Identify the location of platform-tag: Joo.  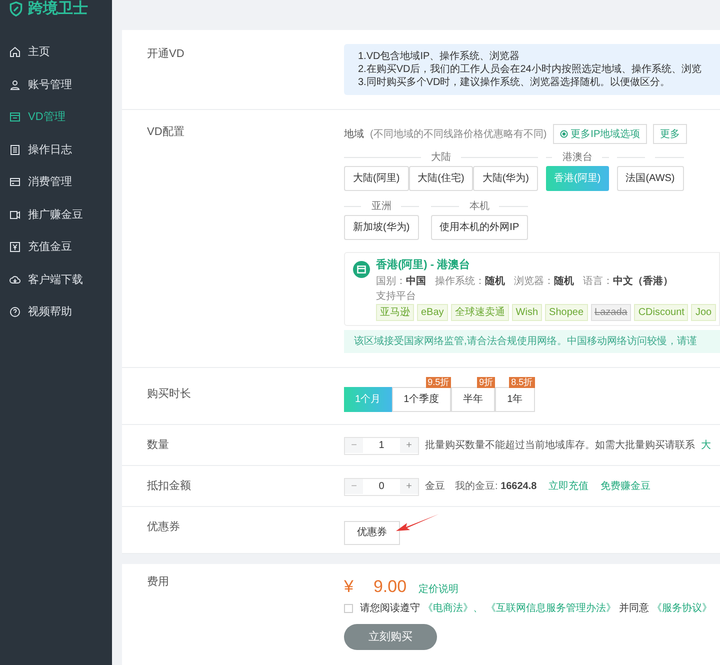
(703, 312).